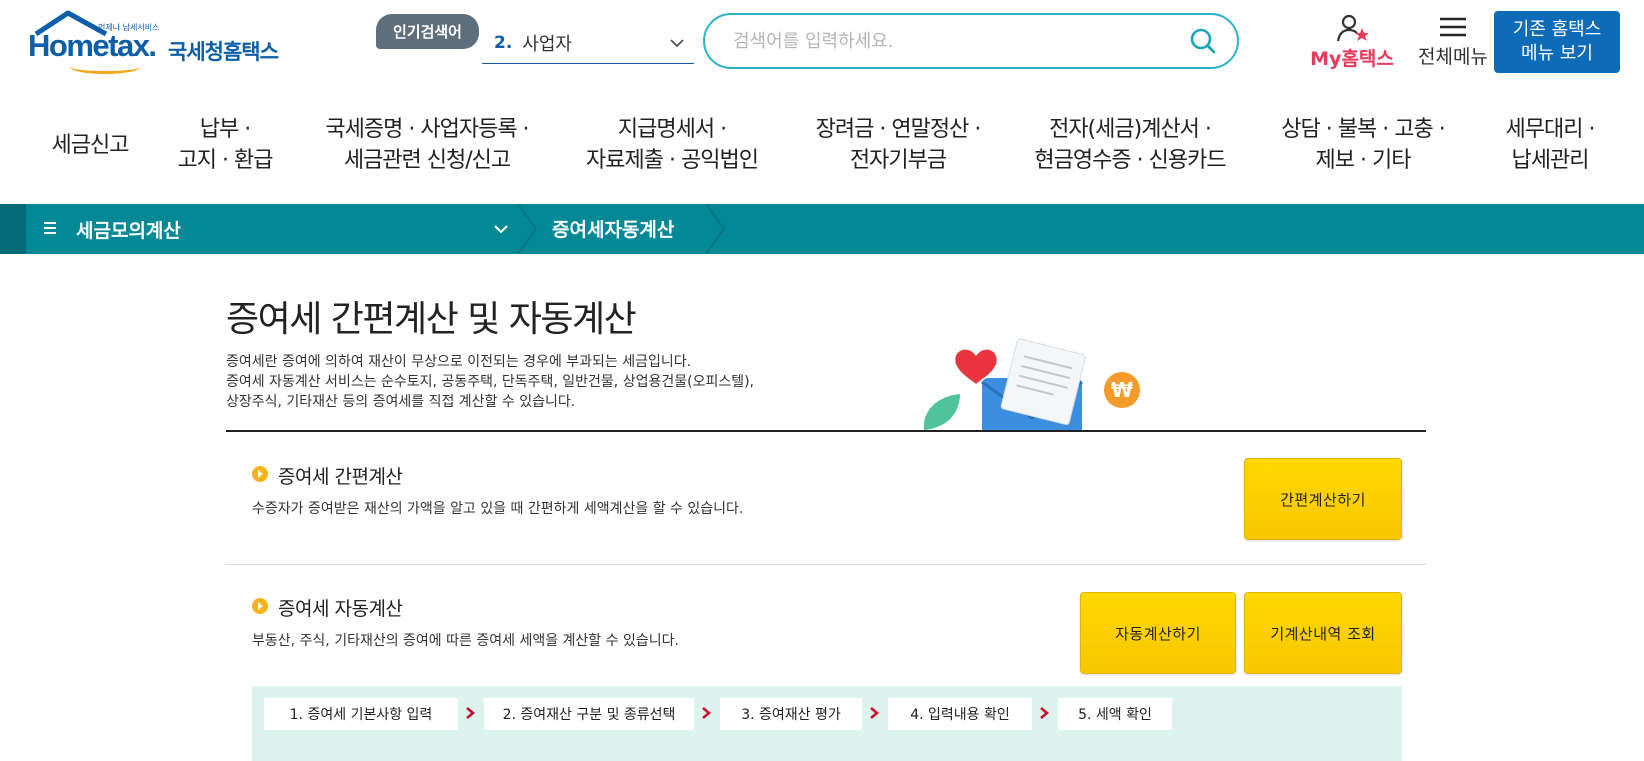 The image size is (1644, 761). What do you see at coordinates (1453, 42) in the screenshot?
I see `all-menu-button: 전체메뉴` at bounding box center [1453, 42].